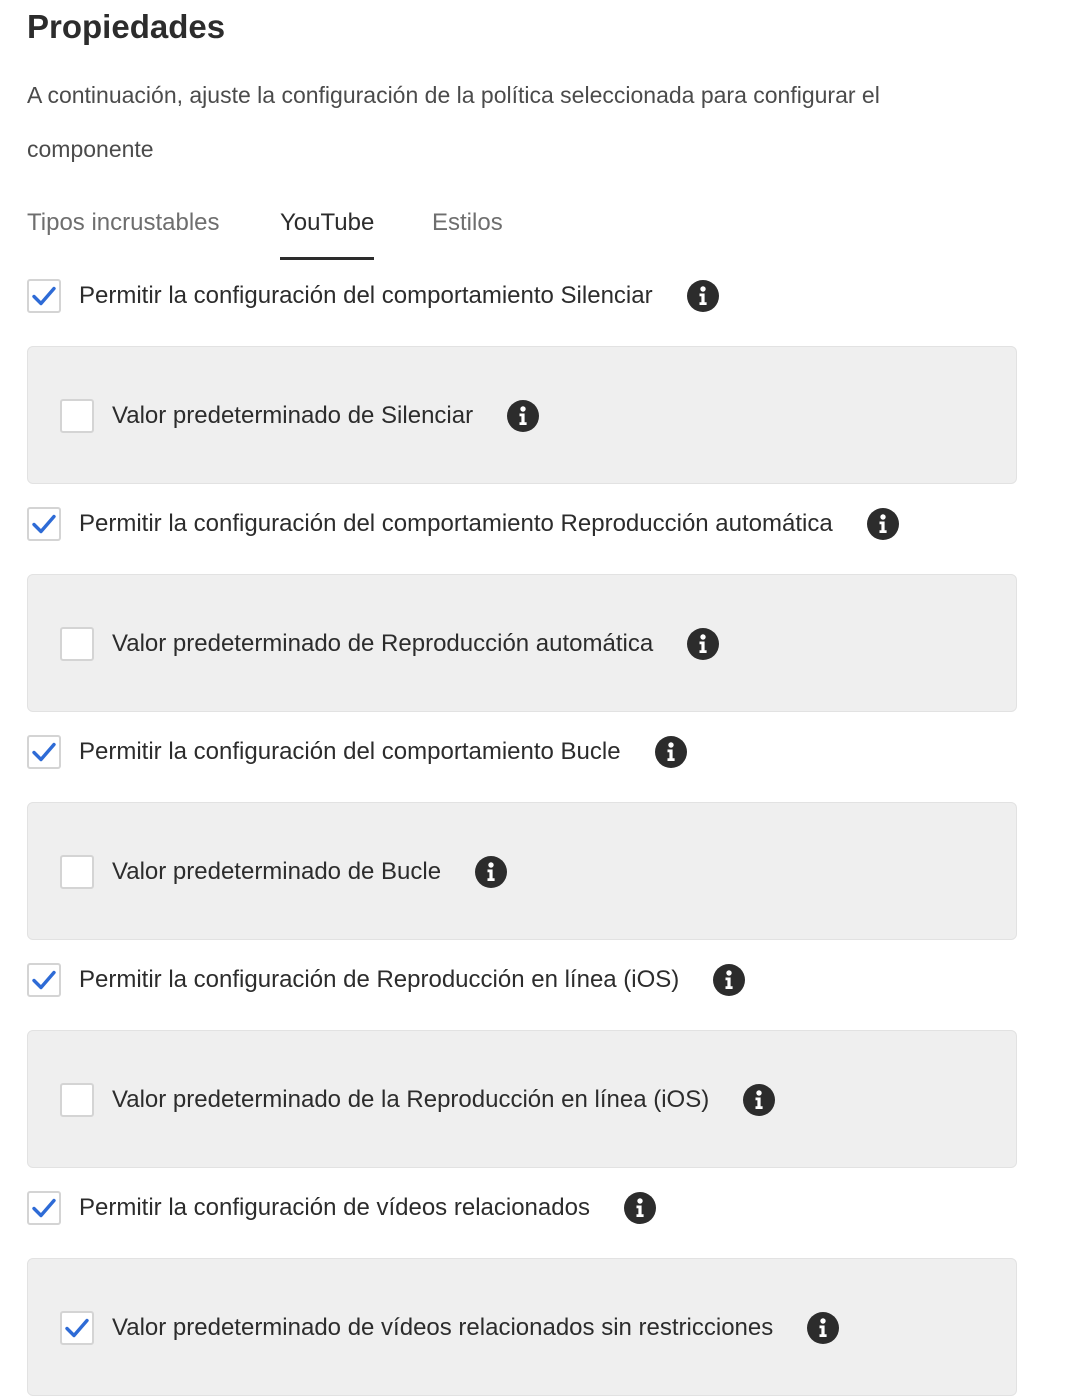 The height and width of the screenshot is (1396, 1066). Describe the element at coordinates (467, 230) in the screenshot. I see `tab-estilos: Estilos` at that location.